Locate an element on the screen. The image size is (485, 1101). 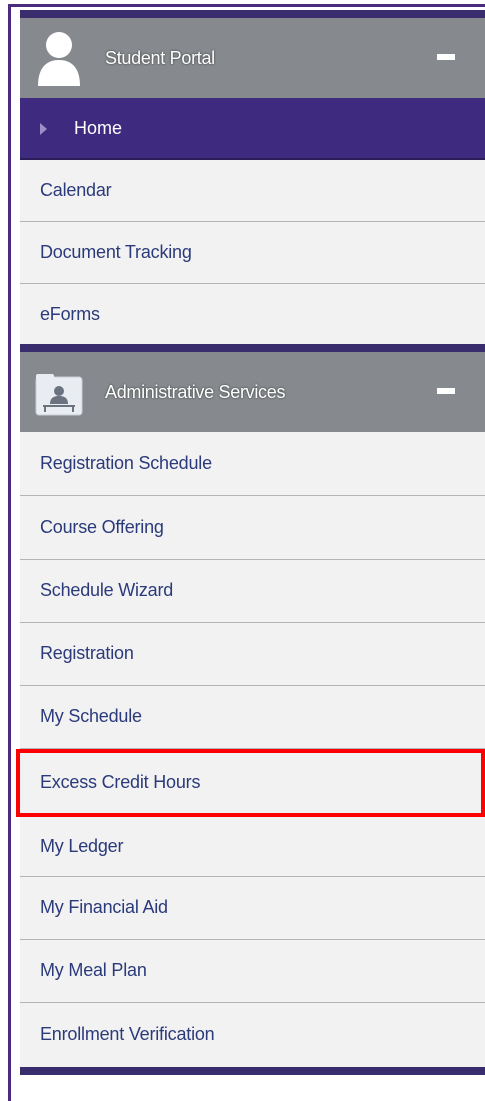
bottom-bar is located at coordinates (252, 1071).